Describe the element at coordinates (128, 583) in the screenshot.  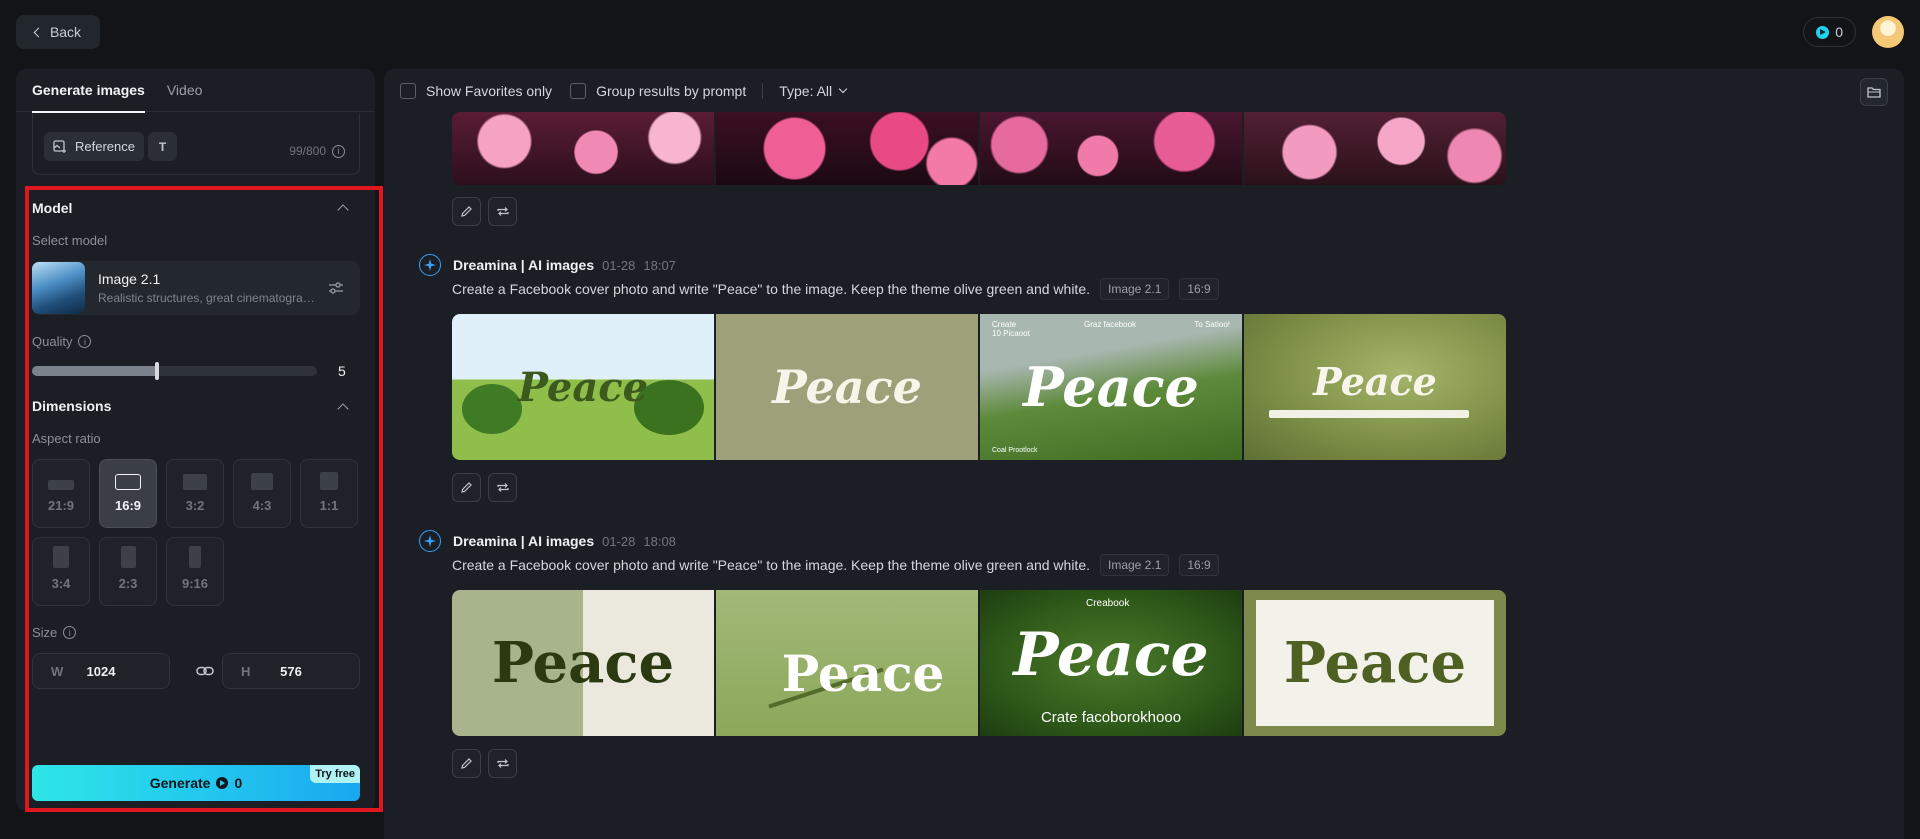
I see `ratio-label: 2:3` at that location.